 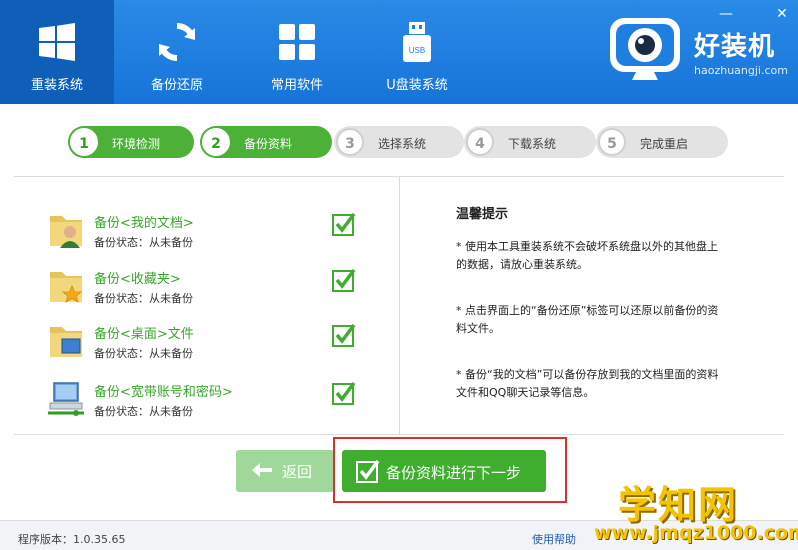 What do you see at coordinates (57, 42) in the screenshot?
I see `windows-icon` at bounding box center [57, 42].